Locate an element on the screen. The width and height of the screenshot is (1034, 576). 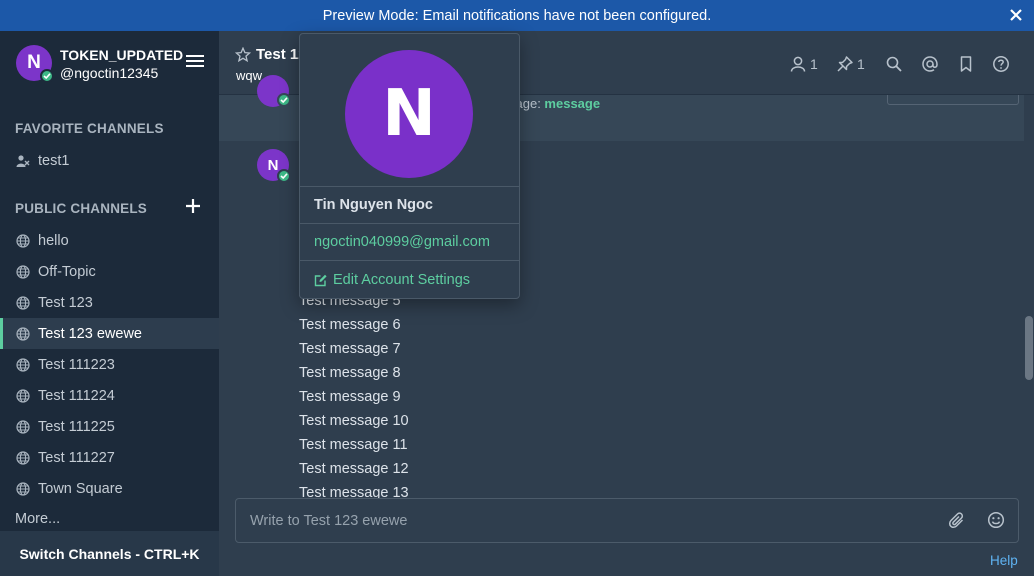
scrollbar-thumb is located at coordinates (1029, 348).